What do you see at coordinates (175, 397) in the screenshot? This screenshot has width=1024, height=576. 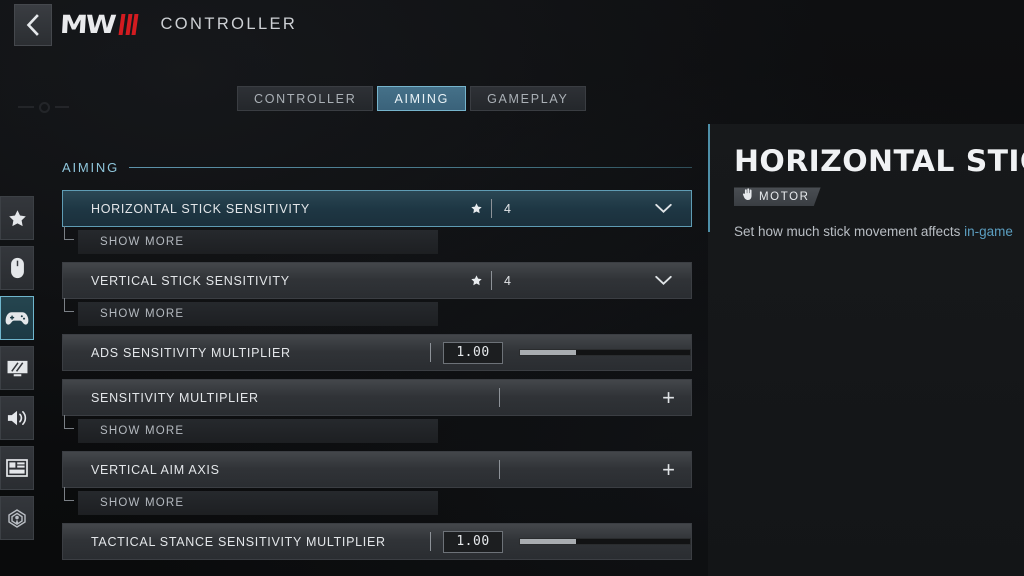 I see `setting-label: SENSITIVITY MULTIPLIER` at bounding box center [175, 397].